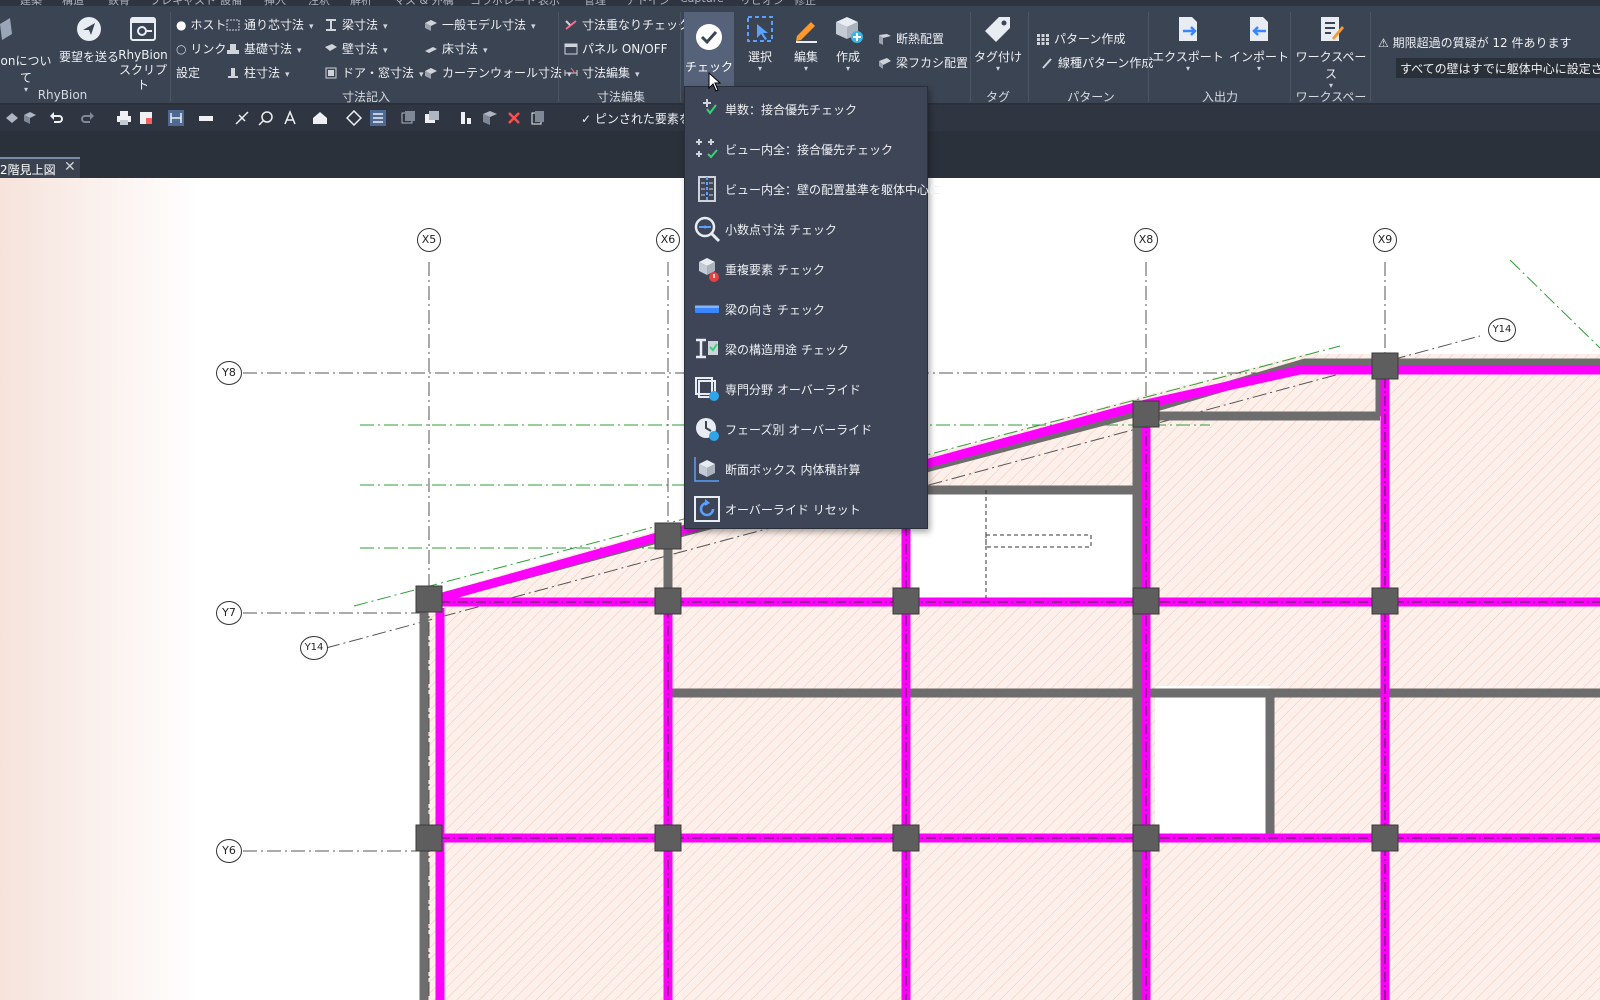 The image size is (1600, 1000). I want to click on insulation-icon, so click(885, 39).